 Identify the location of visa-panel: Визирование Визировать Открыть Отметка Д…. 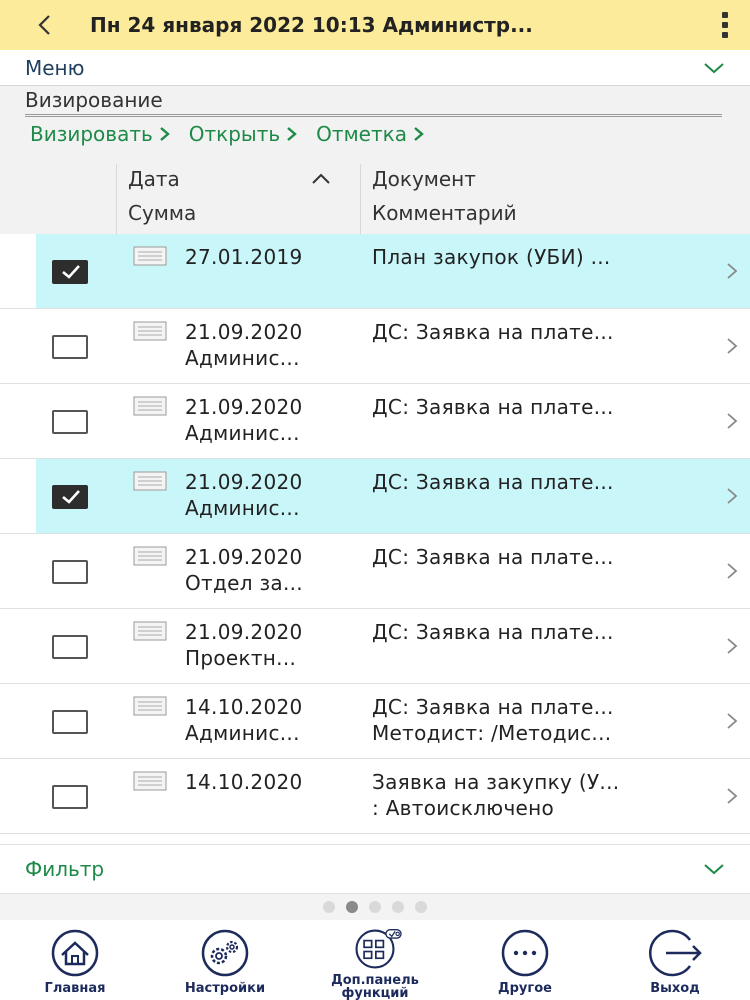
(375, 160).